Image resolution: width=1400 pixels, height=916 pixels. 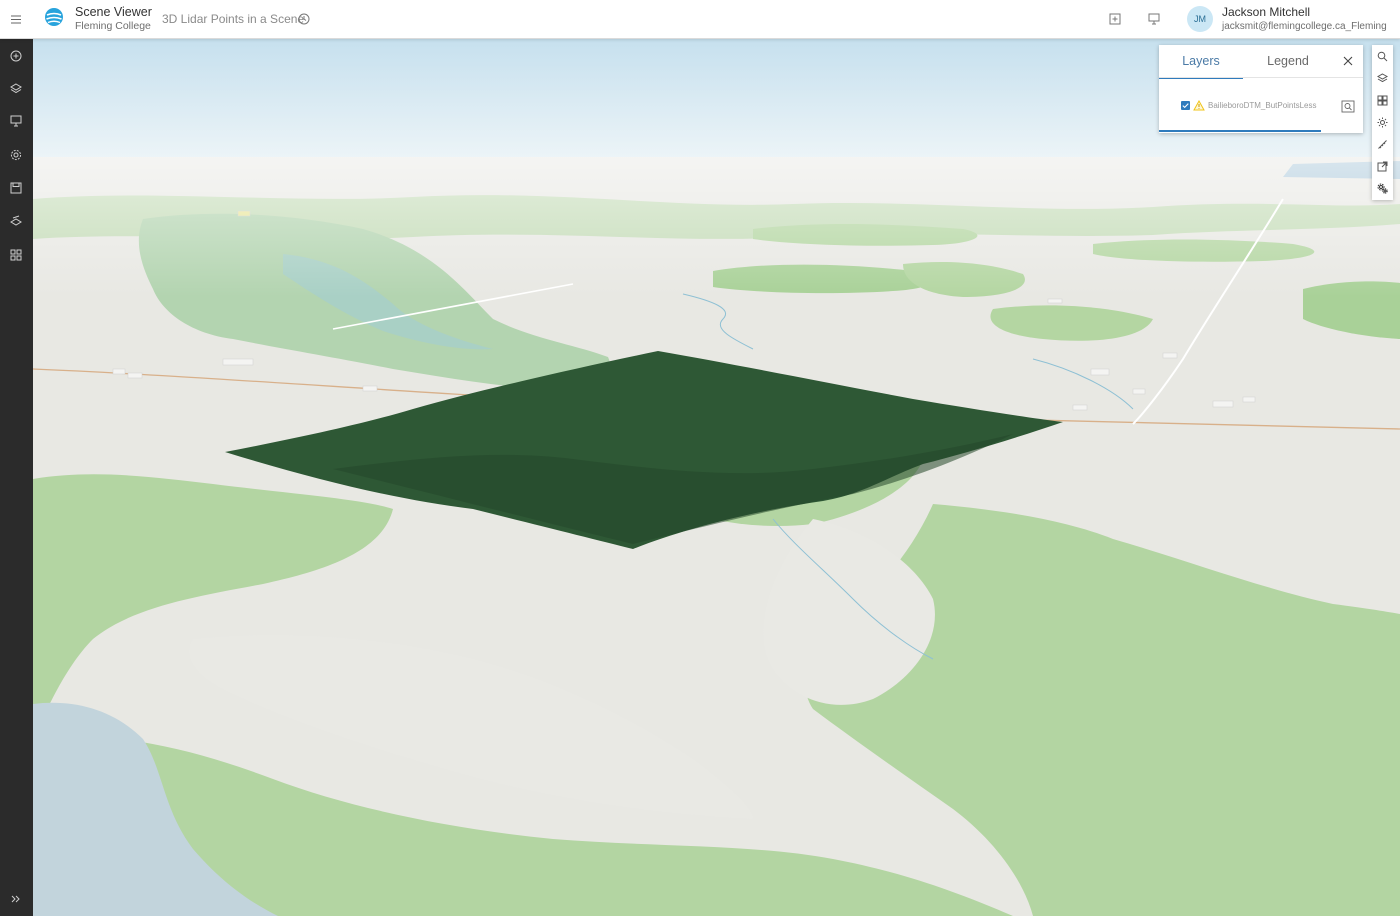 I want to click on daylight-icon, so click(x=1382, y=122).